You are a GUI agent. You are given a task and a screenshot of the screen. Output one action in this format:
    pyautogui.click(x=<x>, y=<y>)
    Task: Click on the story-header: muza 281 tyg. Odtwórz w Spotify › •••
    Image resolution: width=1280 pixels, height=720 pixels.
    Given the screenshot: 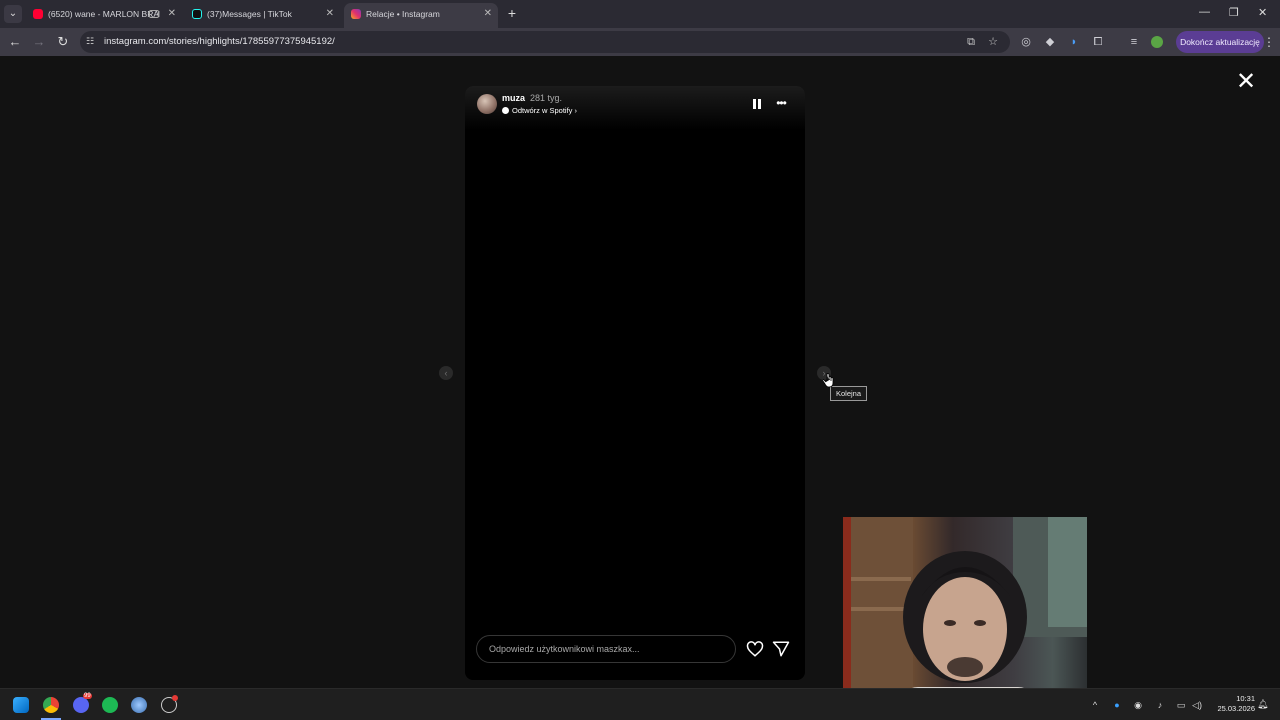 What is the action you would take?
    pyautogui.click(x=635, y=108)
    